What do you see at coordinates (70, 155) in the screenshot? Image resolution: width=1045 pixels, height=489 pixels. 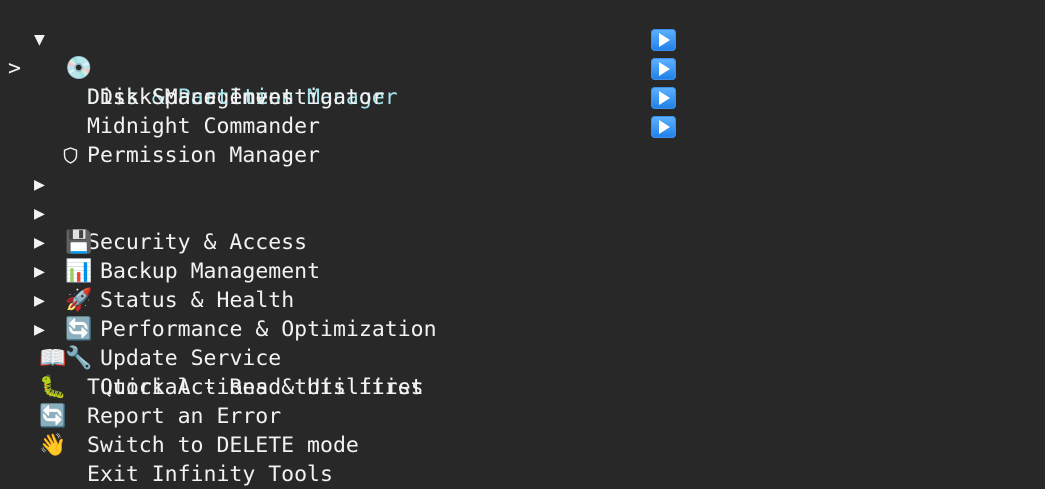 I see `shield-icon` at bounding box center [70, 155].